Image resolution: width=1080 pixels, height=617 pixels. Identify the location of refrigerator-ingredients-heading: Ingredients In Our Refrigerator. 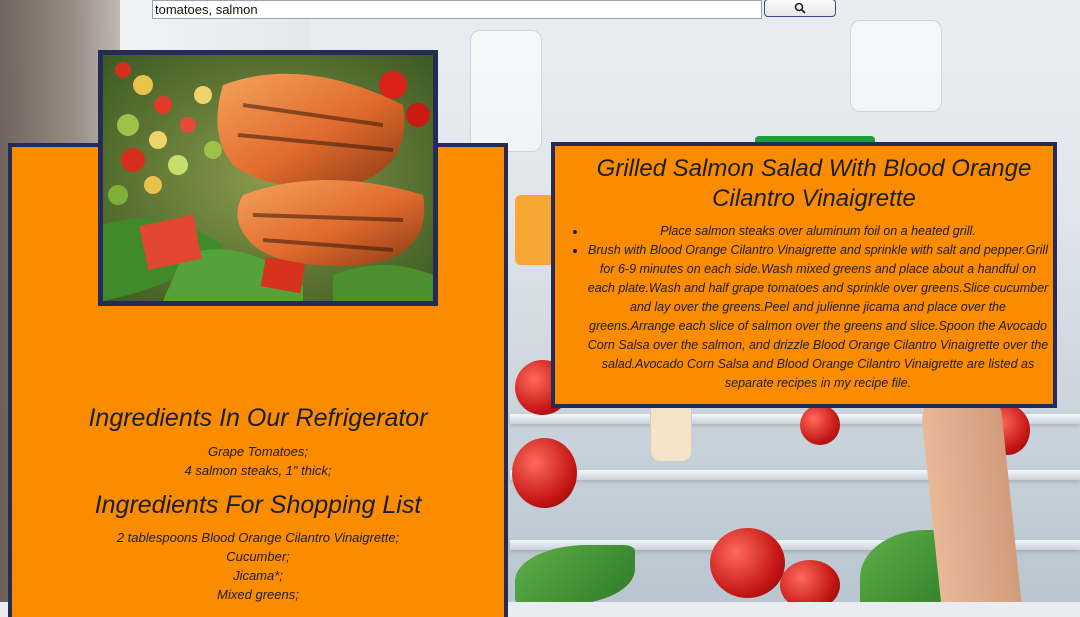
(258, 418).